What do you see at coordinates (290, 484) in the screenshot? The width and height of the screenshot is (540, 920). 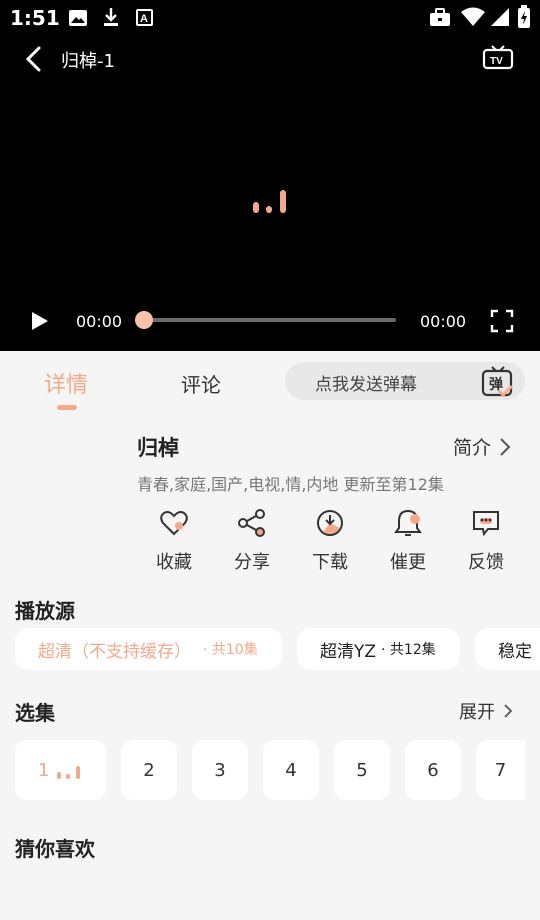 I see `show-meta: 青春,家庭,国产,电视,情,内地 更新至第12集` at bounding box center [290, 484].